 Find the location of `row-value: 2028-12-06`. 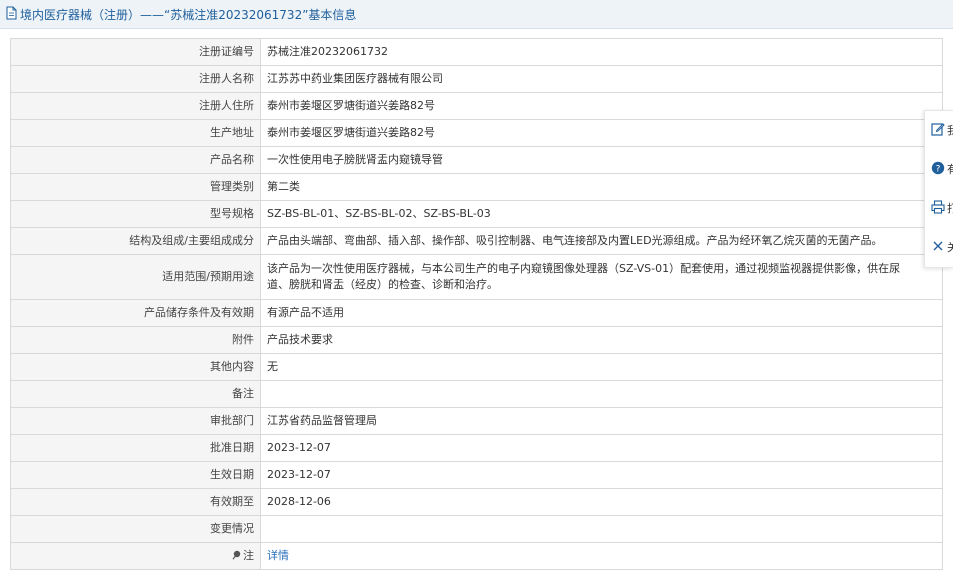

row-value: 2028-12-06 is located at coordinates (601, 502).